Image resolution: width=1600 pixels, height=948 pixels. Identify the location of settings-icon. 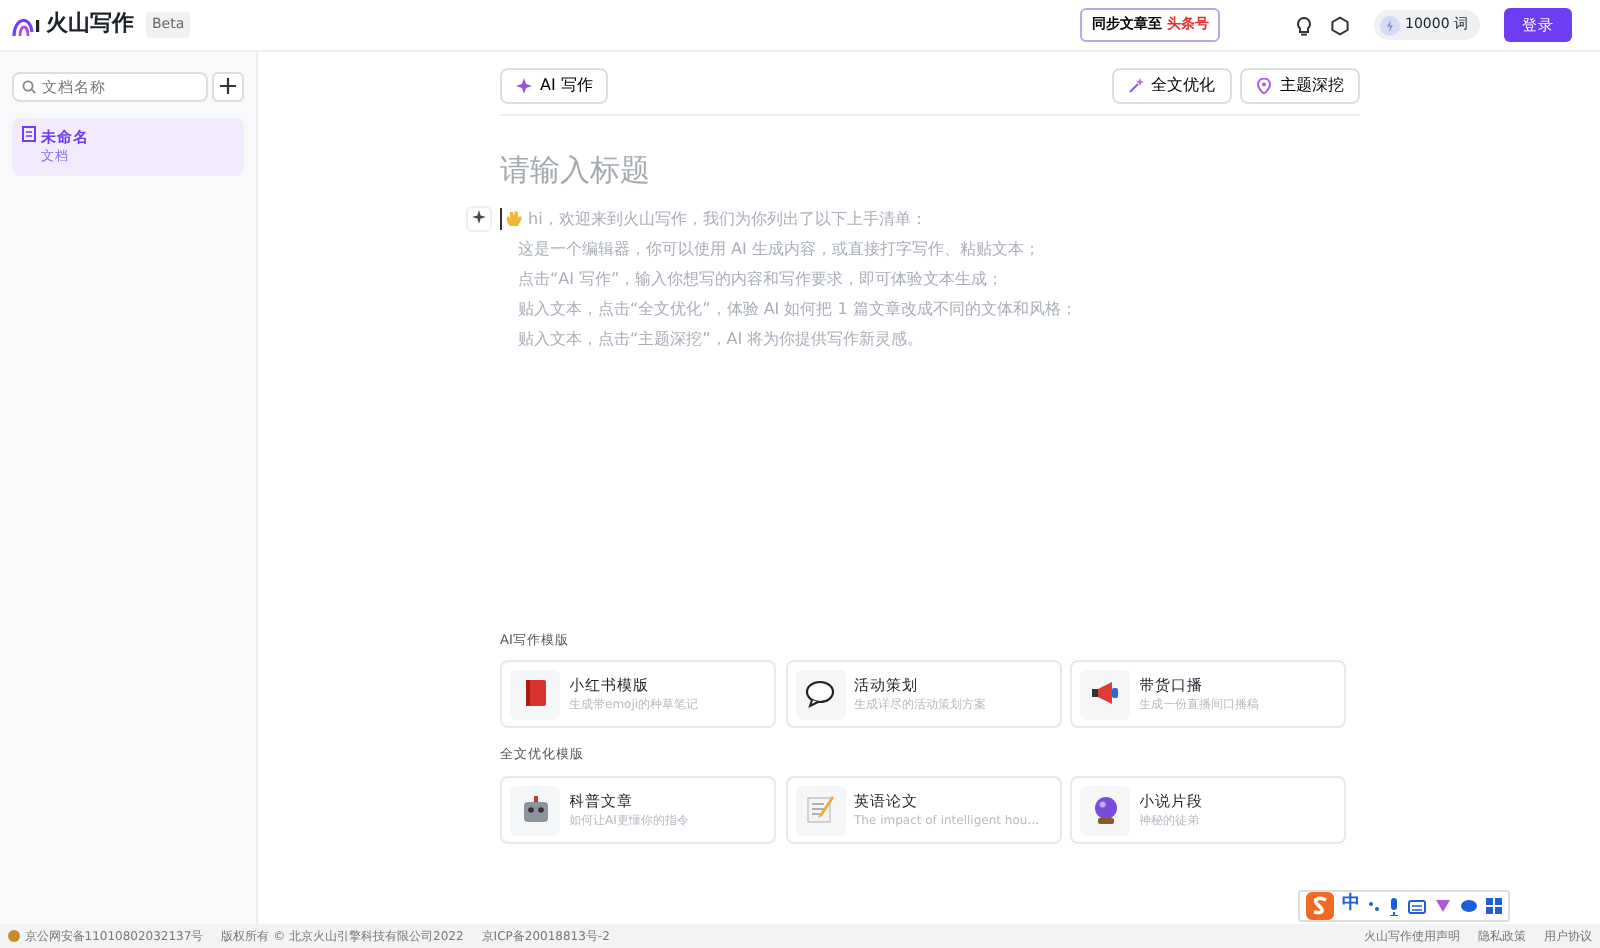
(1340, 25).